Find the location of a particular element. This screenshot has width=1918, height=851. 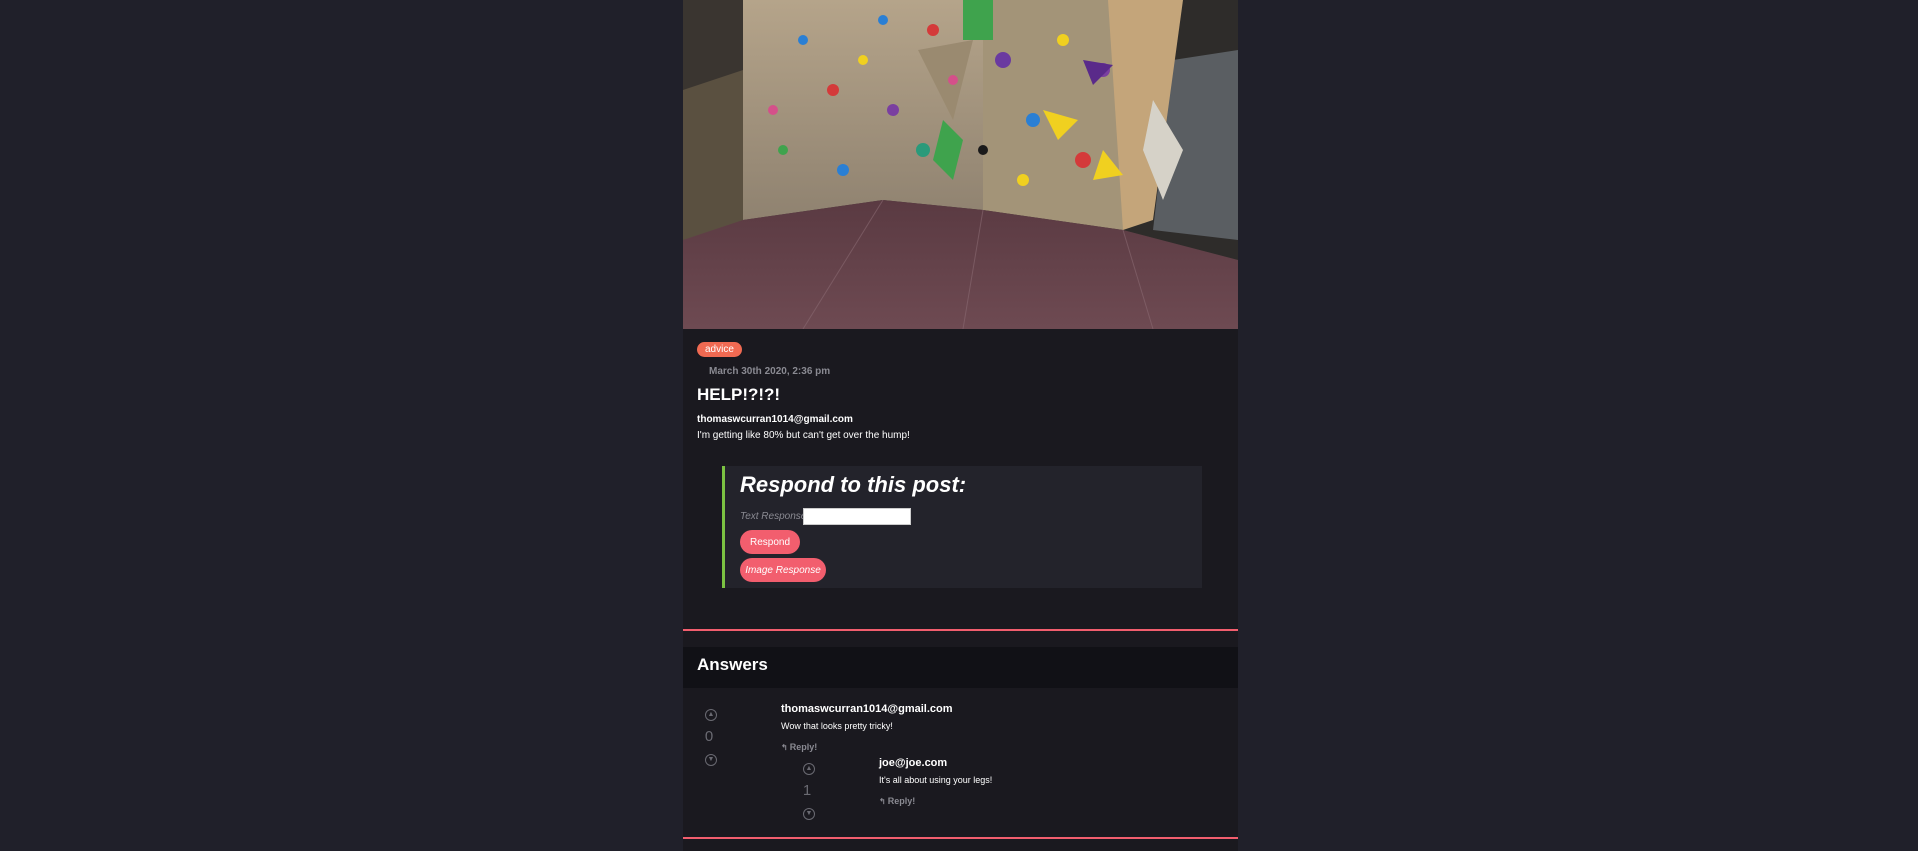

answer-author: joe@joe.com is located at coordinates (913, 763).